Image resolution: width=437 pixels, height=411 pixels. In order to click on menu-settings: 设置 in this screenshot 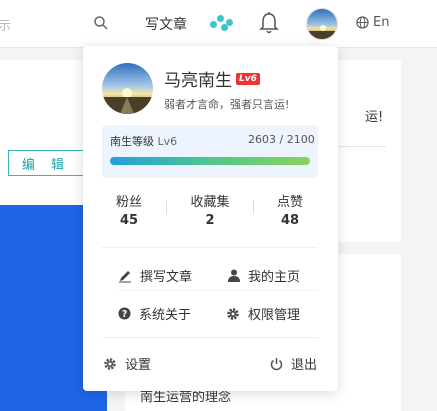, I will do `click(127, 363)`.